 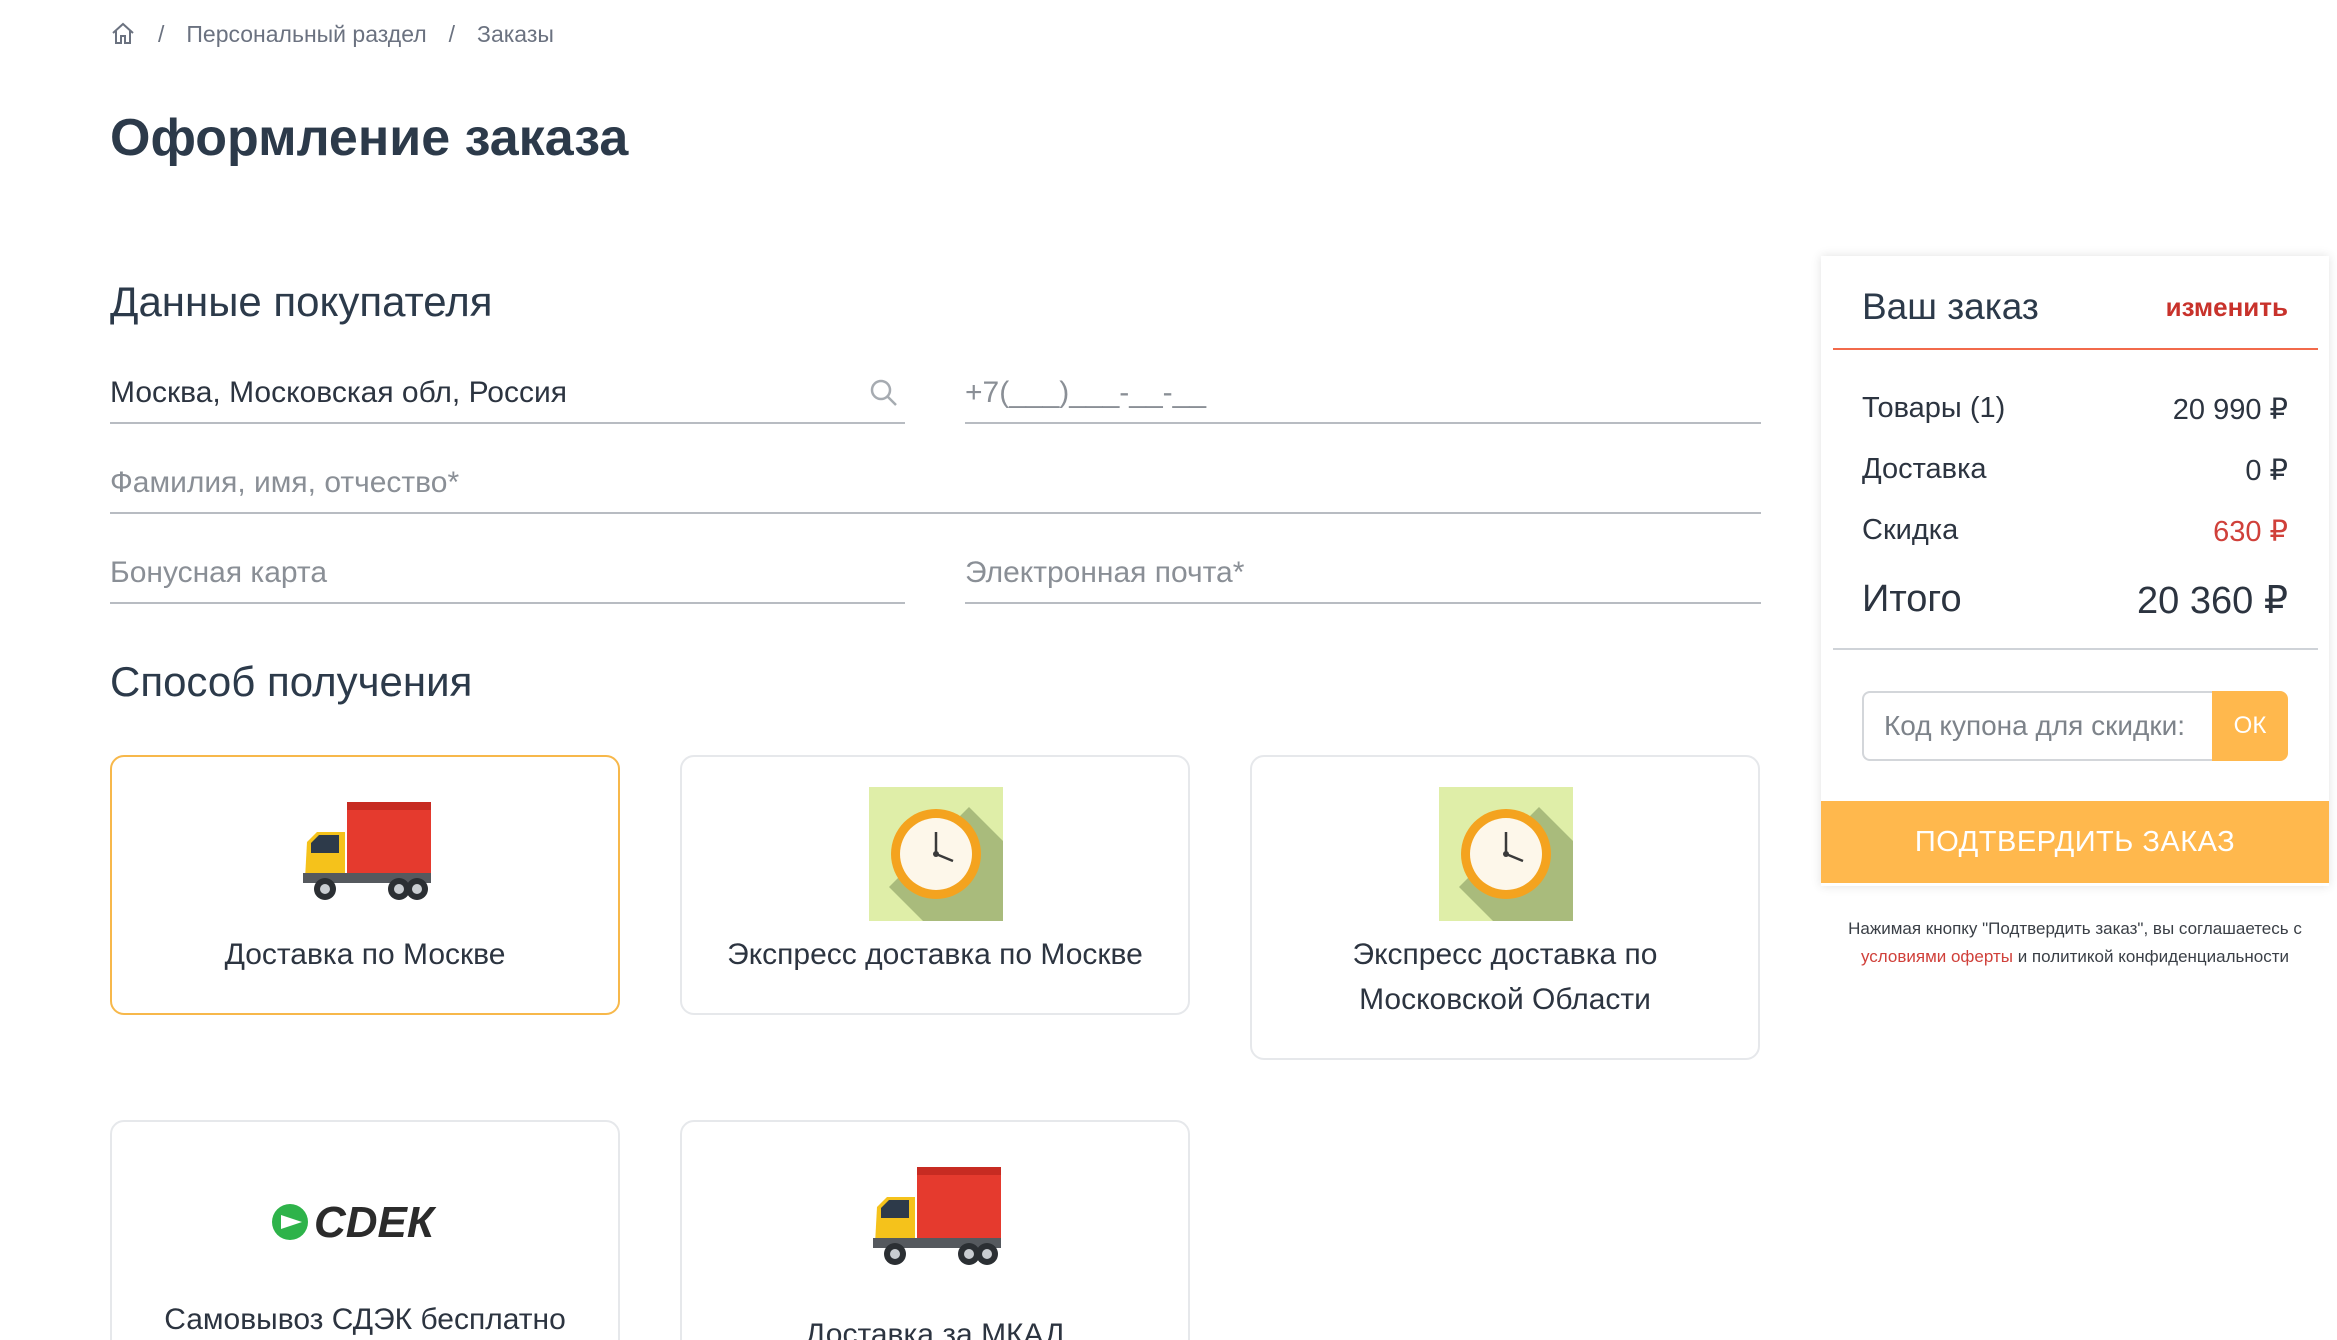 What do you see at coordinates (1950, 306) in the screenshot?
I see `order-summary-title: Ваш заказ` at bounding box center [1950, 306].